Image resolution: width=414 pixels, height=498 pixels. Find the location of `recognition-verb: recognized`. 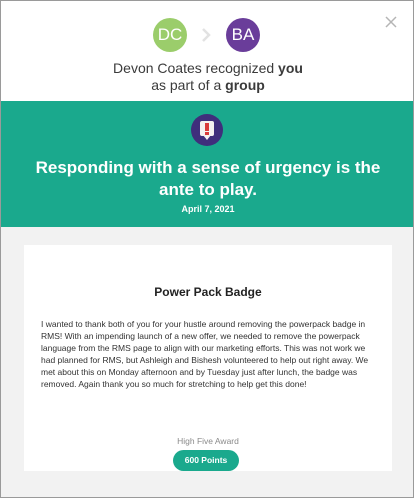

recognition-verb: recognized is located at coordinates (240, 68).